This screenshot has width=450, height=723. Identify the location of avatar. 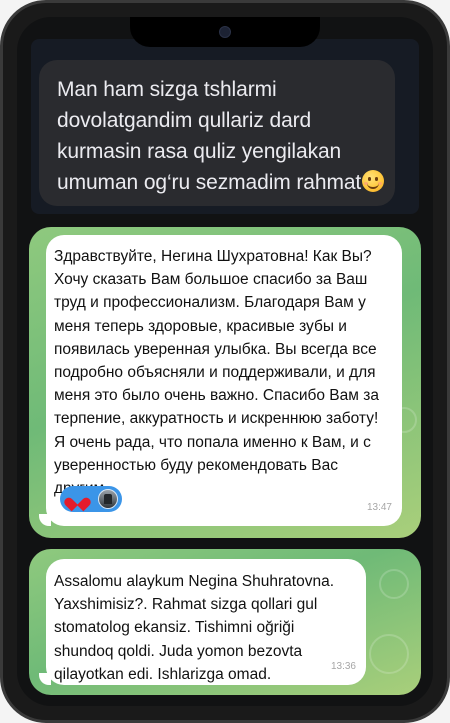
(108, 499).